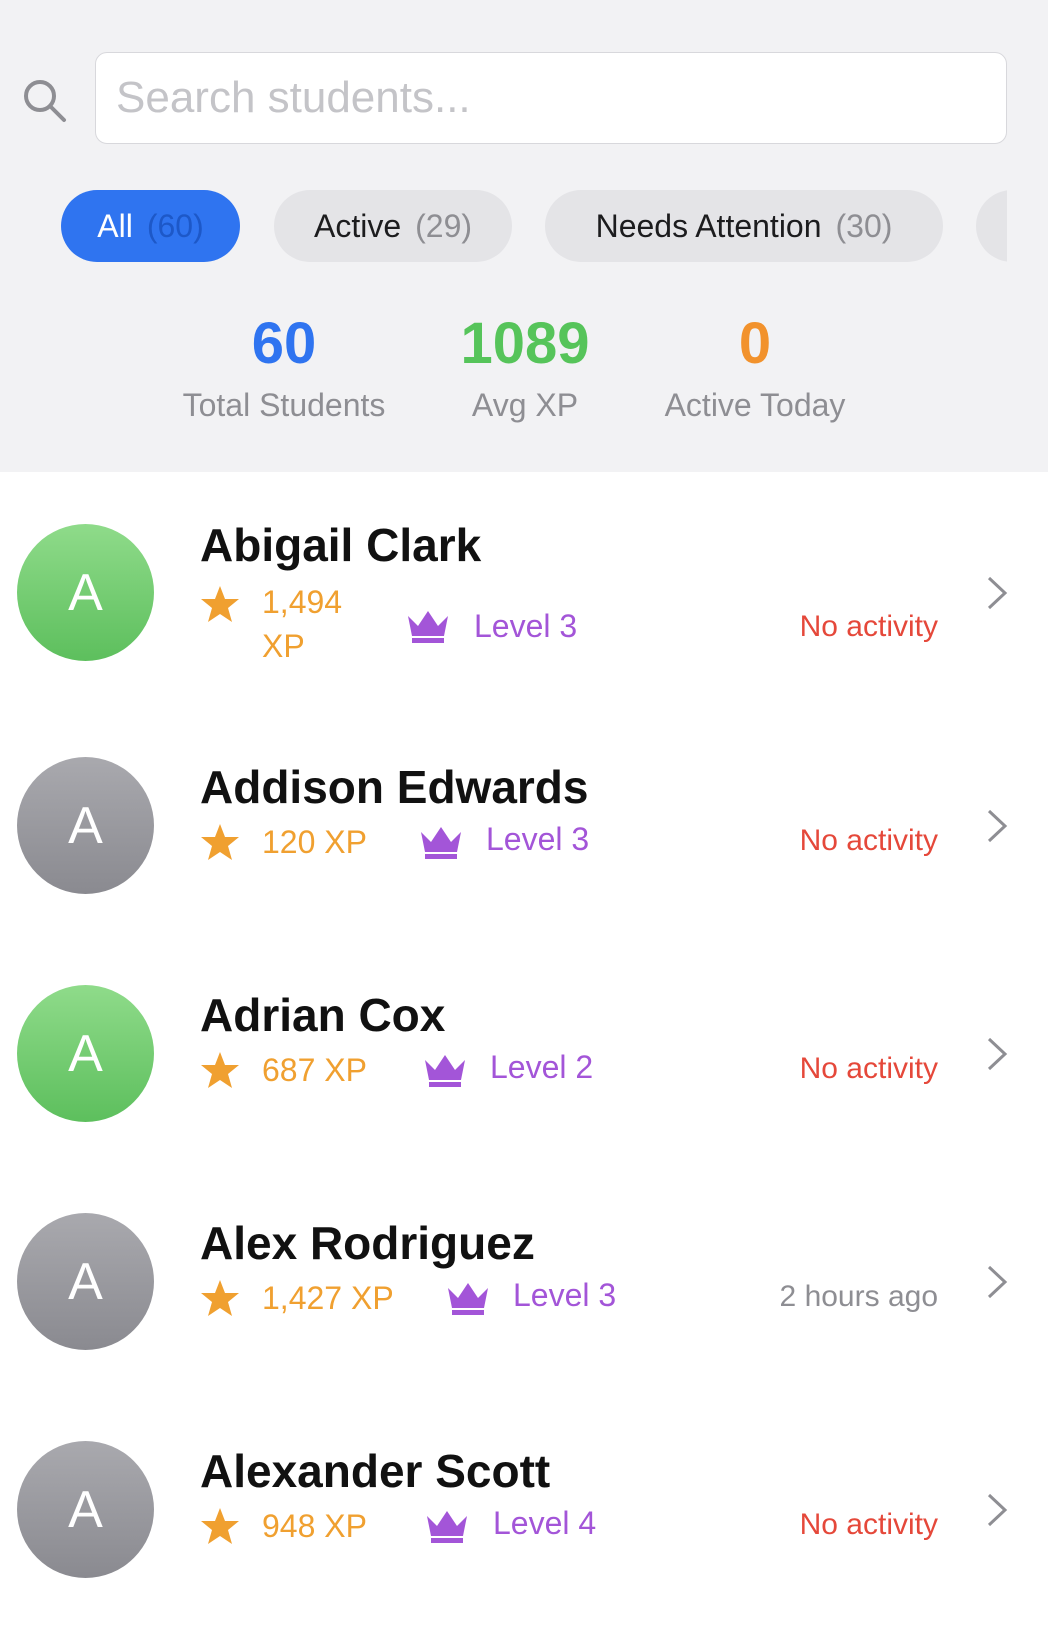 The image size is (1048, 1648). Describe the element at coordinates (755, 343) in the screenshot. I see `stat-value: 0` at that location.